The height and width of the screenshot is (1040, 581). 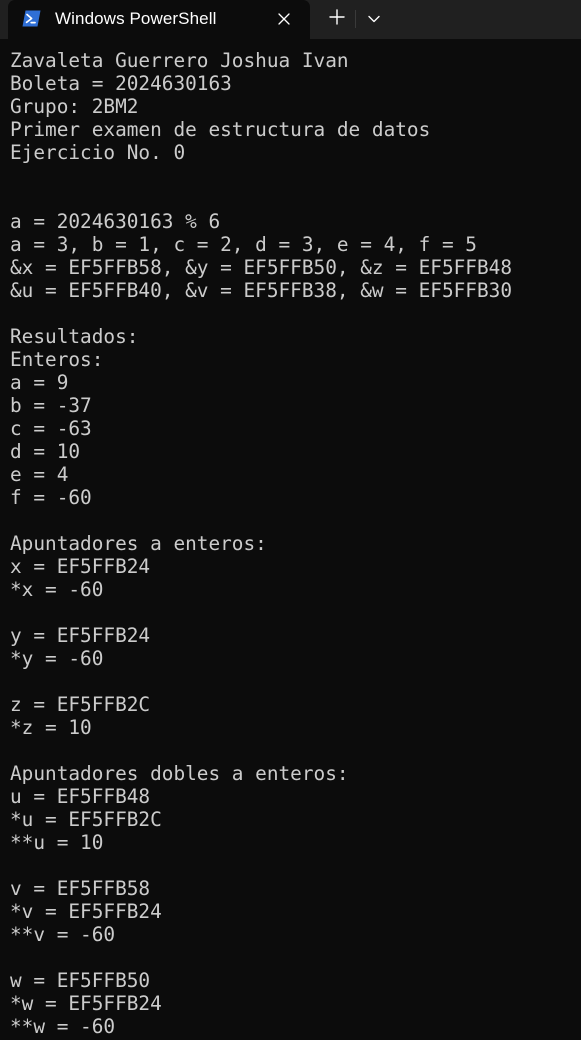 I want to click on terminal-line: v = EF5FFB58, so click(x=80, y=888).